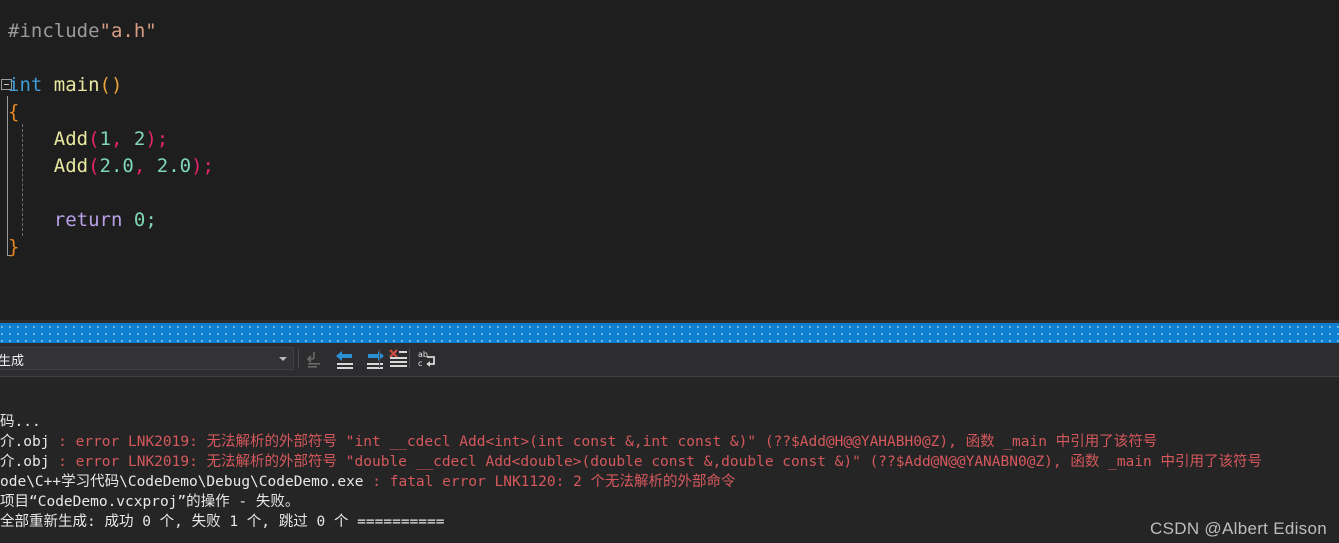  I want to click on output-text-run: 项目“CodeDemo.vcxproj”的操作 - 失败。, so click(150, 502).